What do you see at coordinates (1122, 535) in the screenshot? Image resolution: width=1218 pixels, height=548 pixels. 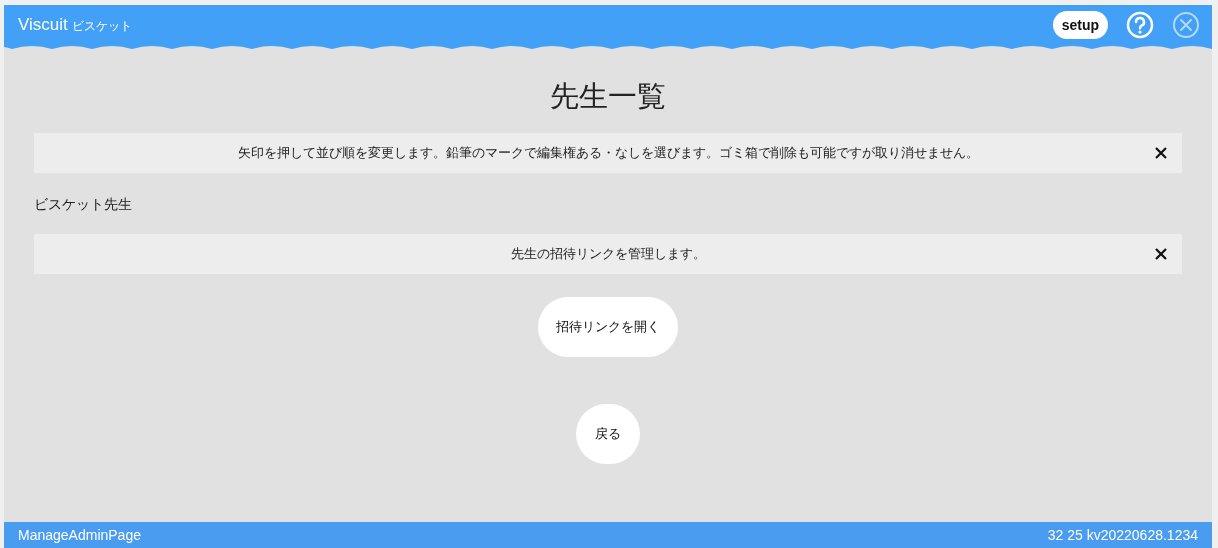 I see `version-text: 32 25 kv20220628.1234` at bounding box center [1122, 535].